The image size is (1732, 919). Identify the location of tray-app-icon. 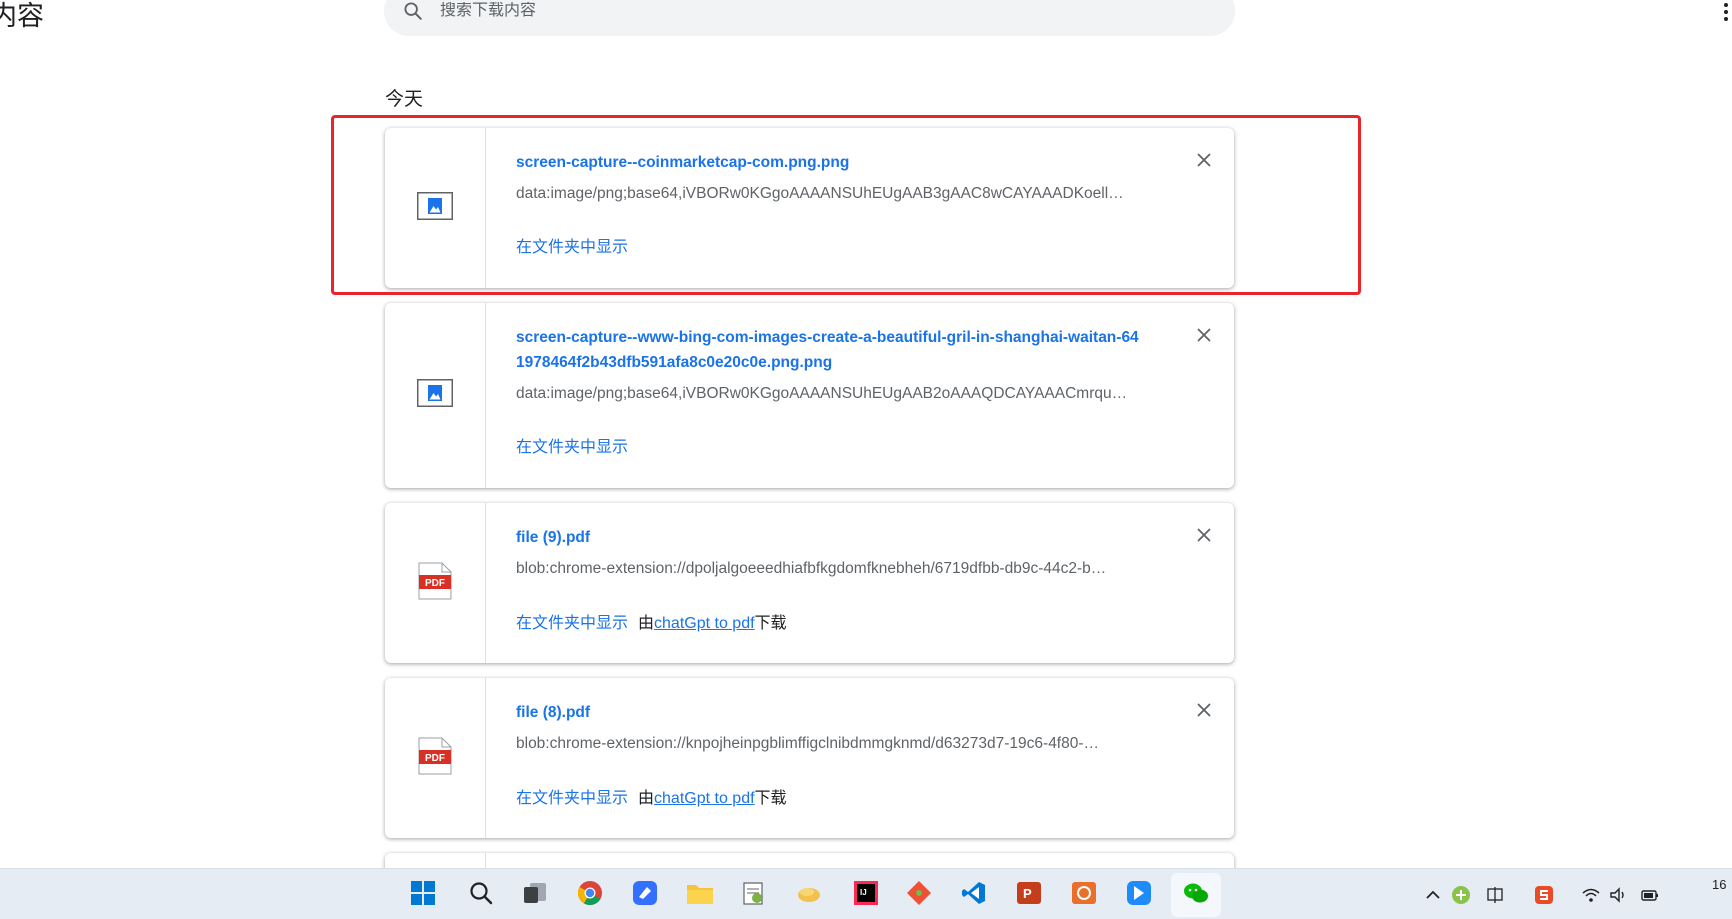
(1461, 895).